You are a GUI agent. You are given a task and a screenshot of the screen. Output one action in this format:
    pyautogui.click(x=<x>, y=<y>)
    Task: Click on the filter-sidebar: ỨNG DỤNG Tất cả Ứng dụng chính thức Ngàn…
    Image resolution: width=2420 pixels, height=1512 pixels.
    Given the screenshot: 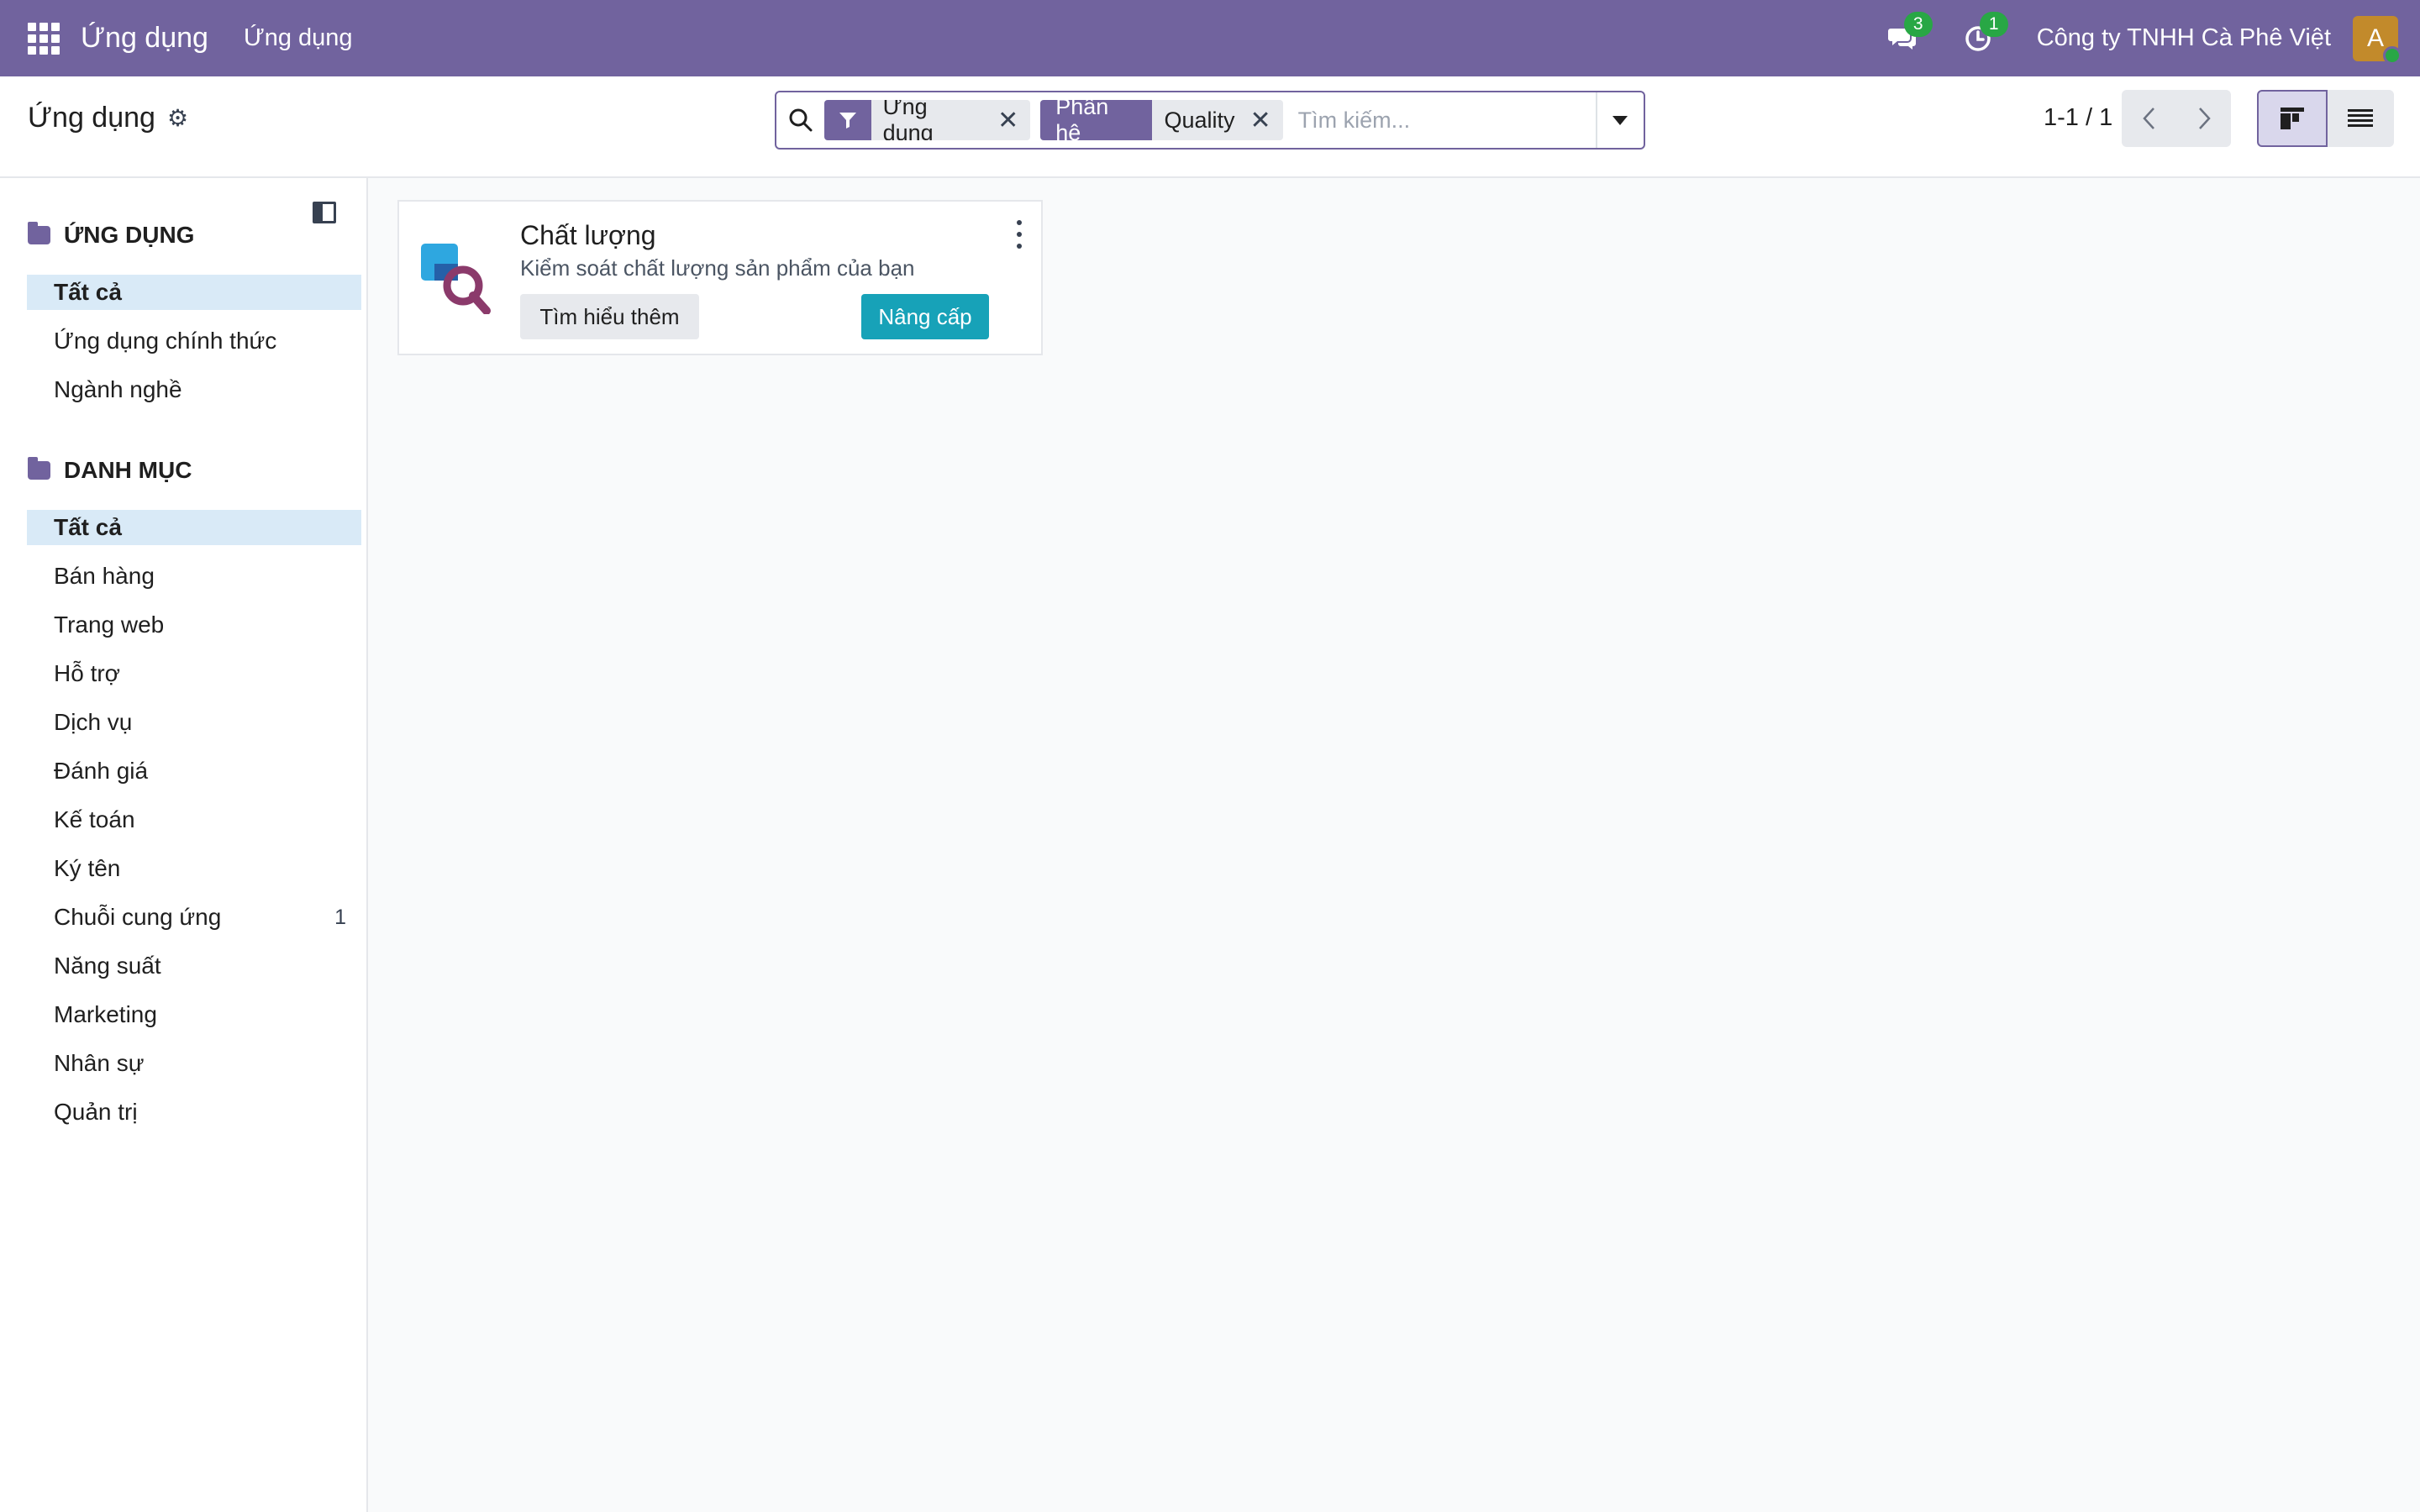 What is the action you would take?
    pyautogui.click(x=184, y=845)
    